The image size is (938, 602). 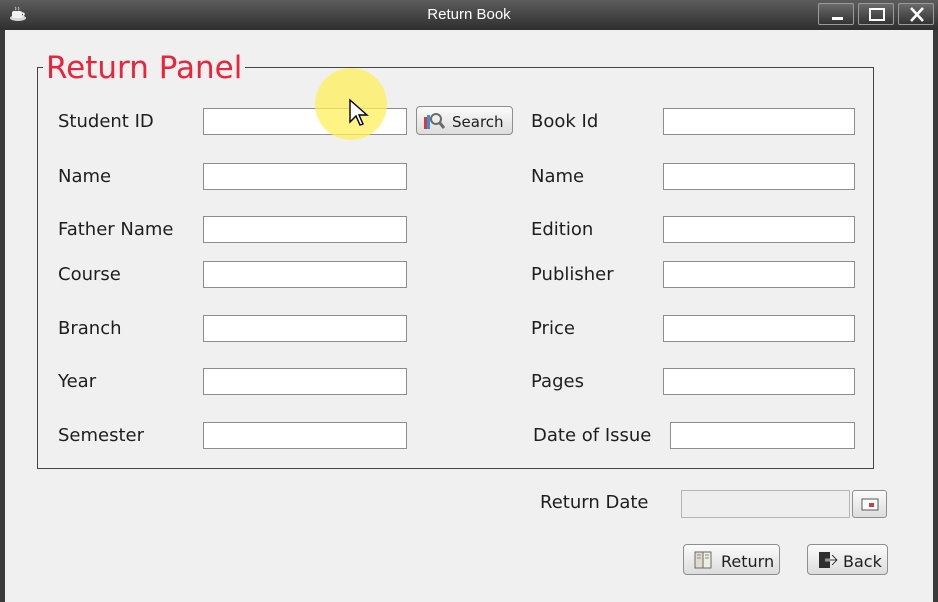 I want to click on book-name-label: Name, so click(x=558, y=176).